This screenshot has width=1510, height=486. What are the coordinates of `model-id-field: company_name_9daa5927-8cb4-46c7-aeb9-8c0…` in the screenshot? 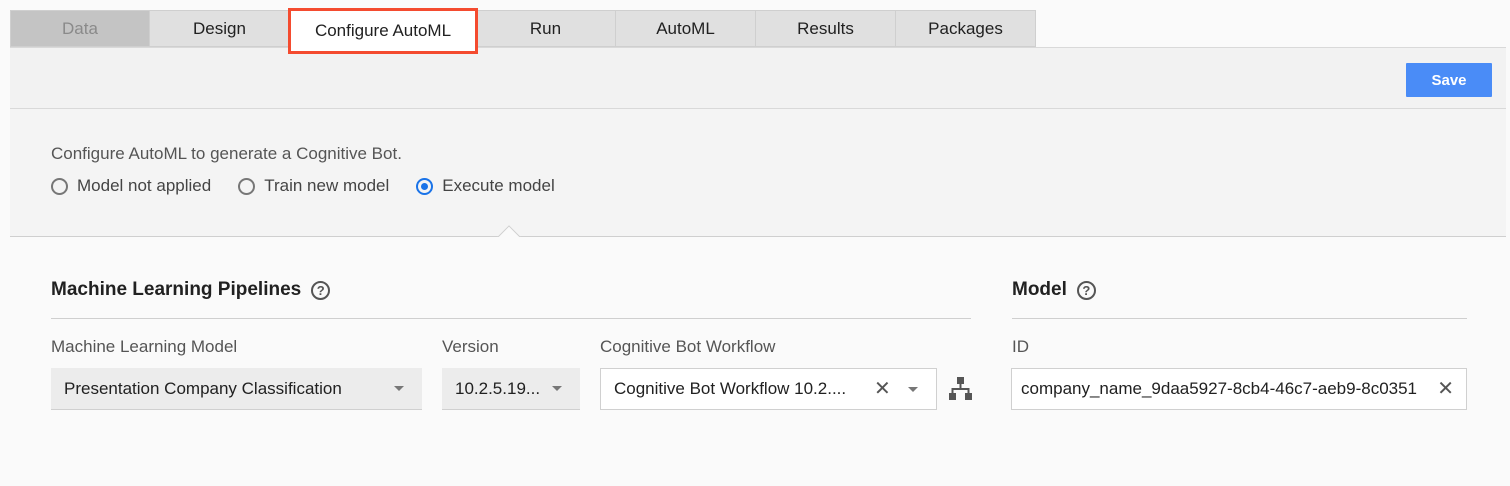 It's located at (1239, 389).